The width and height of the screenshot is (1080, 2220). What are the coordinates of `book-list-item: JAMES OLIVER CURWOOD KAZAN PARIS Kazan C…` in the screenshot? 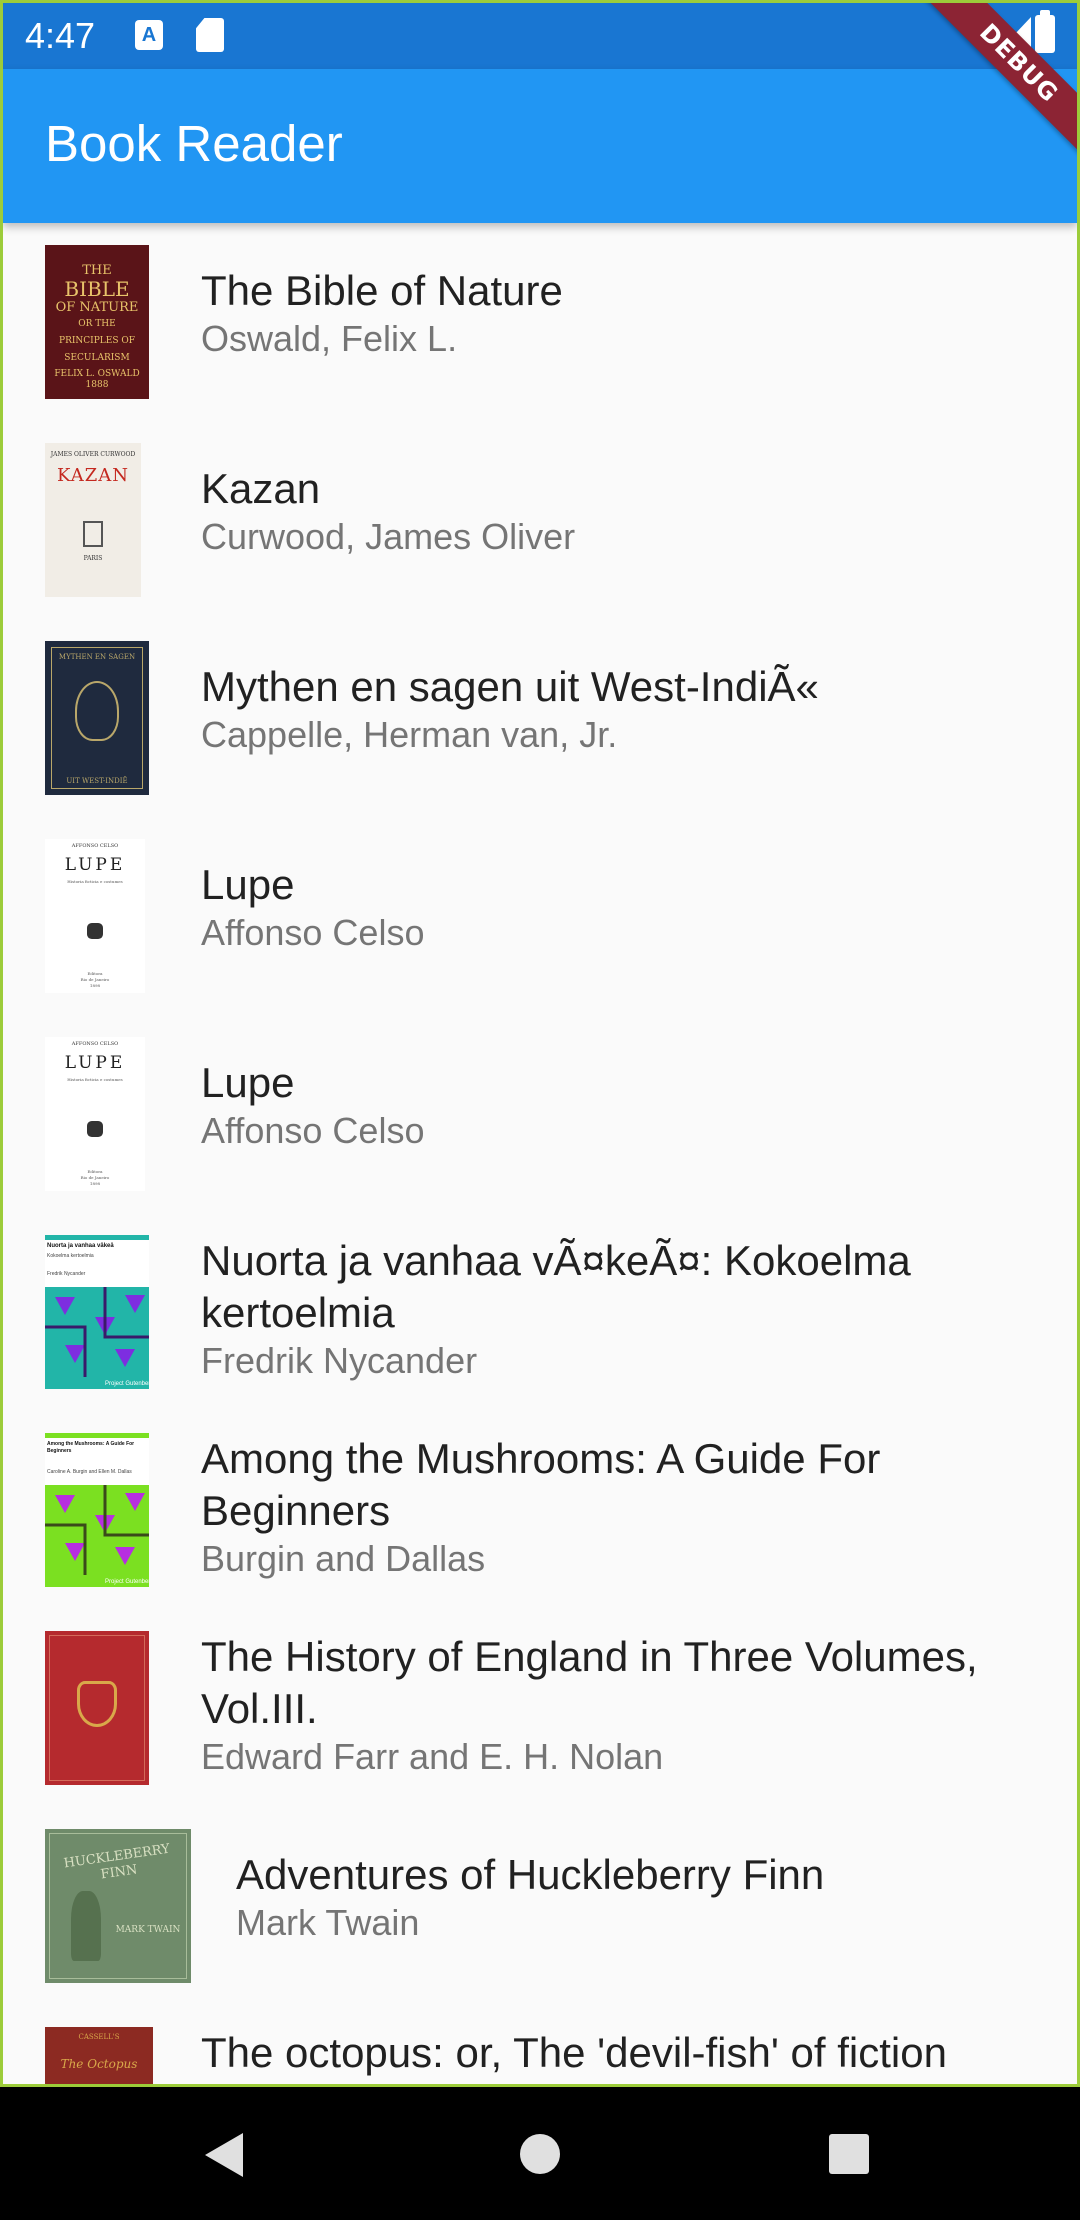 It's located at (540, 520).